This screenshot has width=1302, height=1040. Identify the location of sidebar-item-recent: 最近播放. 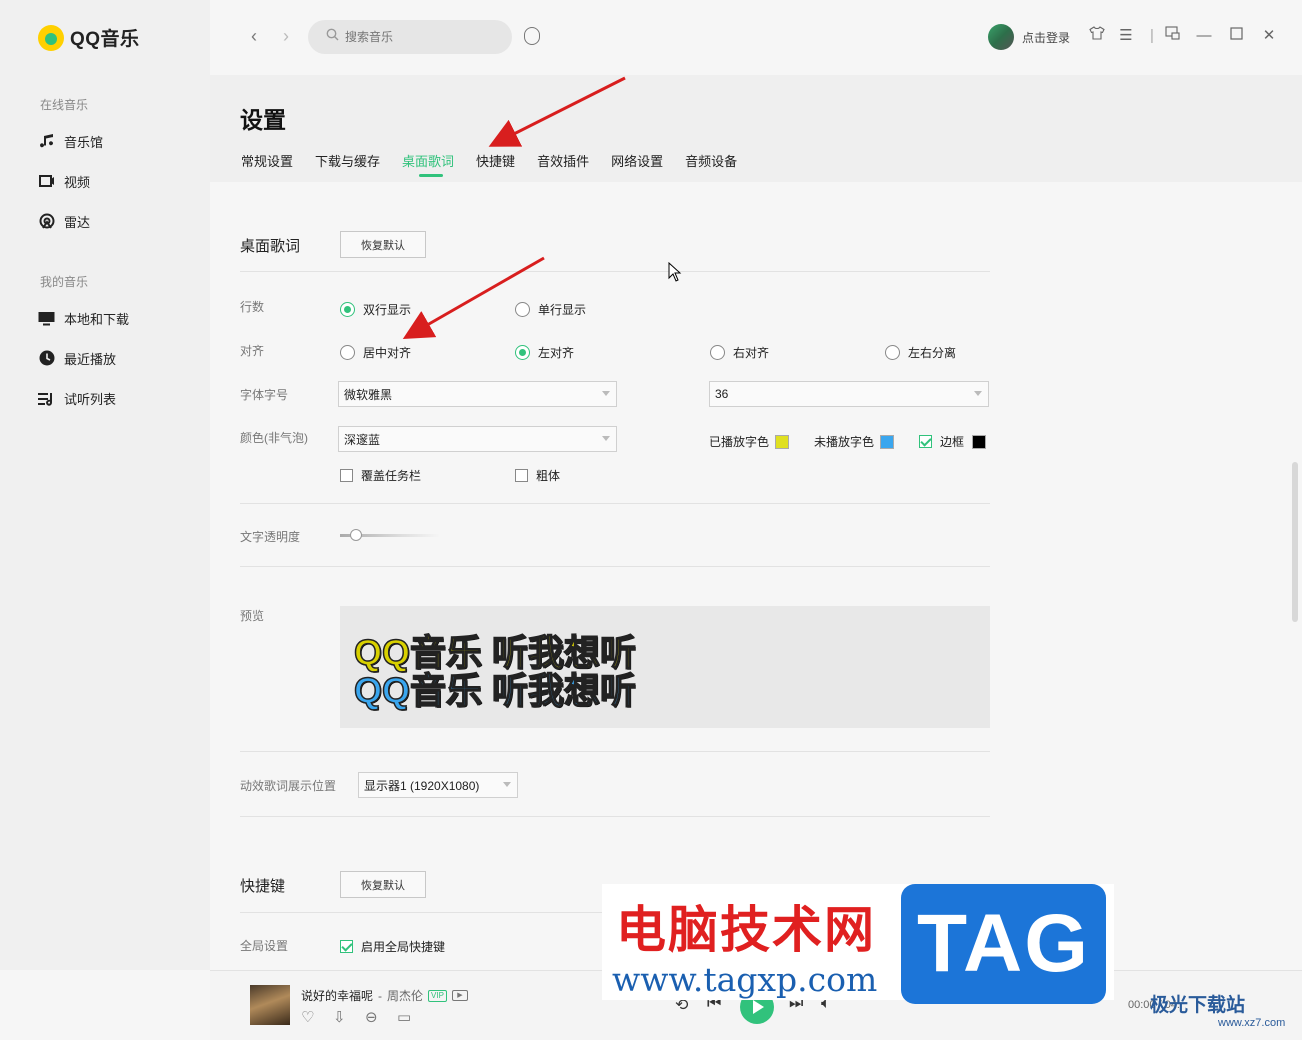
(77, 358).